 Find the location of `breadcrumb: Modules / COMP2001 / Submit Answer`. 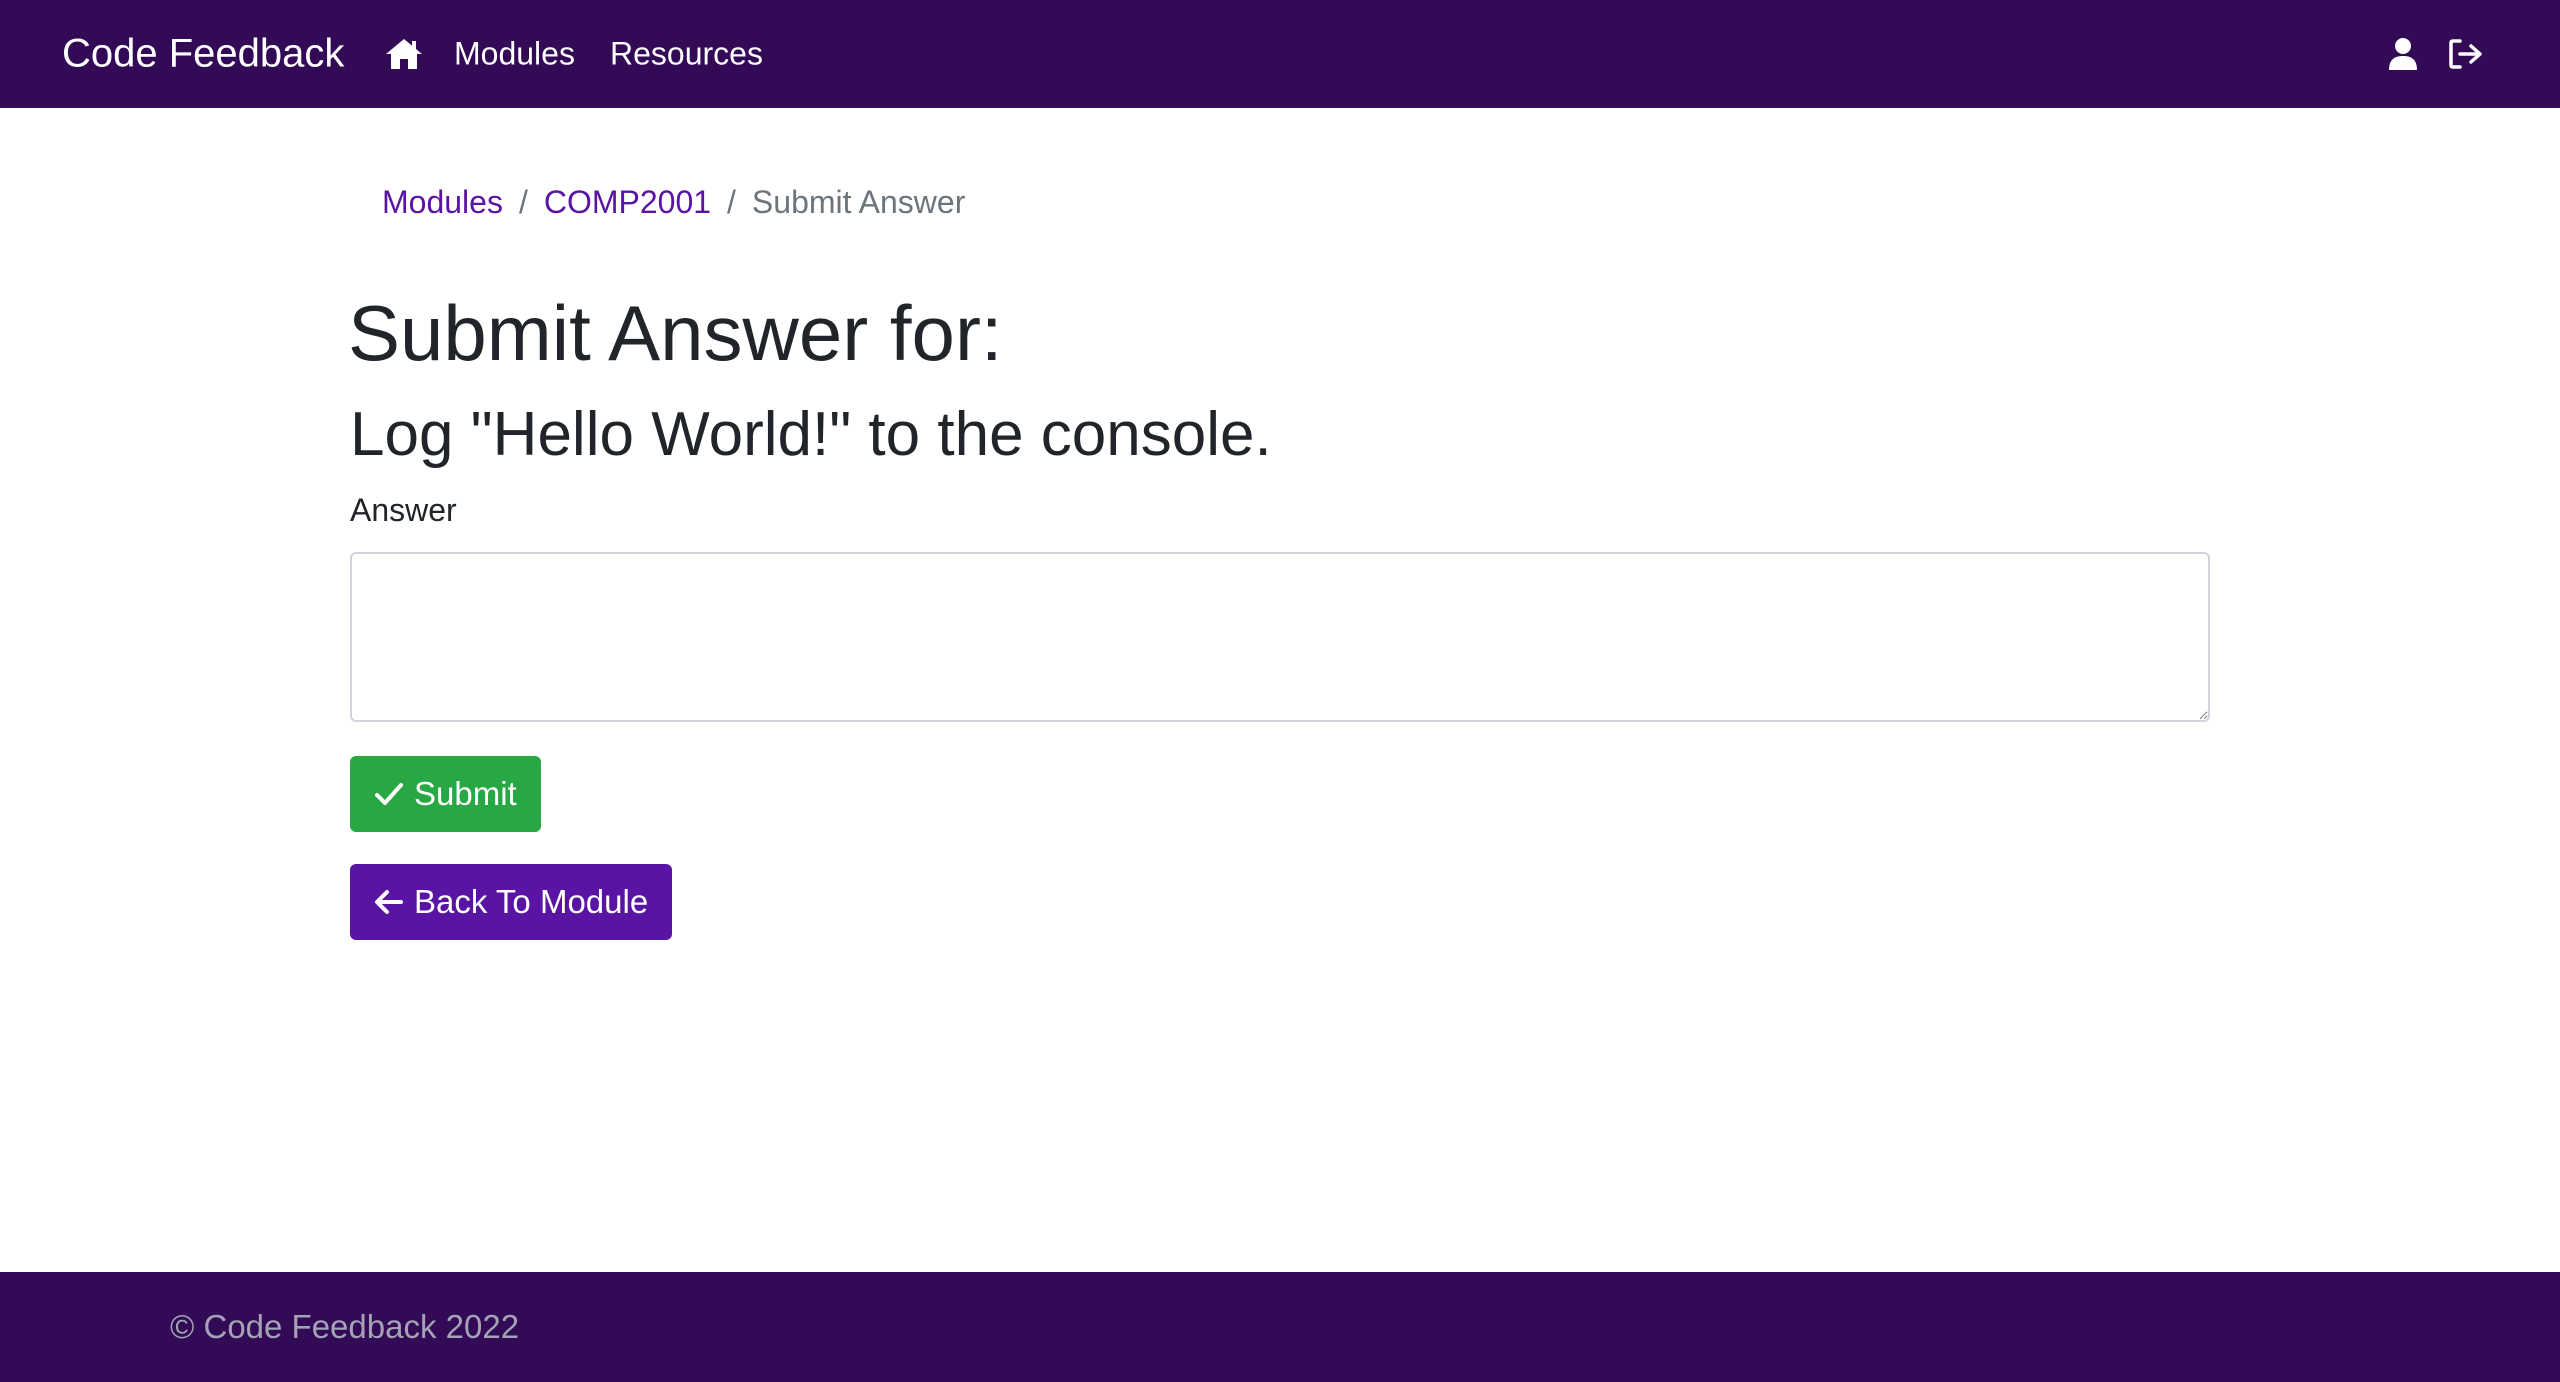

breadcrumb: Modules / COMP2001 / Submit Answer is located at coordinates (673, 202).